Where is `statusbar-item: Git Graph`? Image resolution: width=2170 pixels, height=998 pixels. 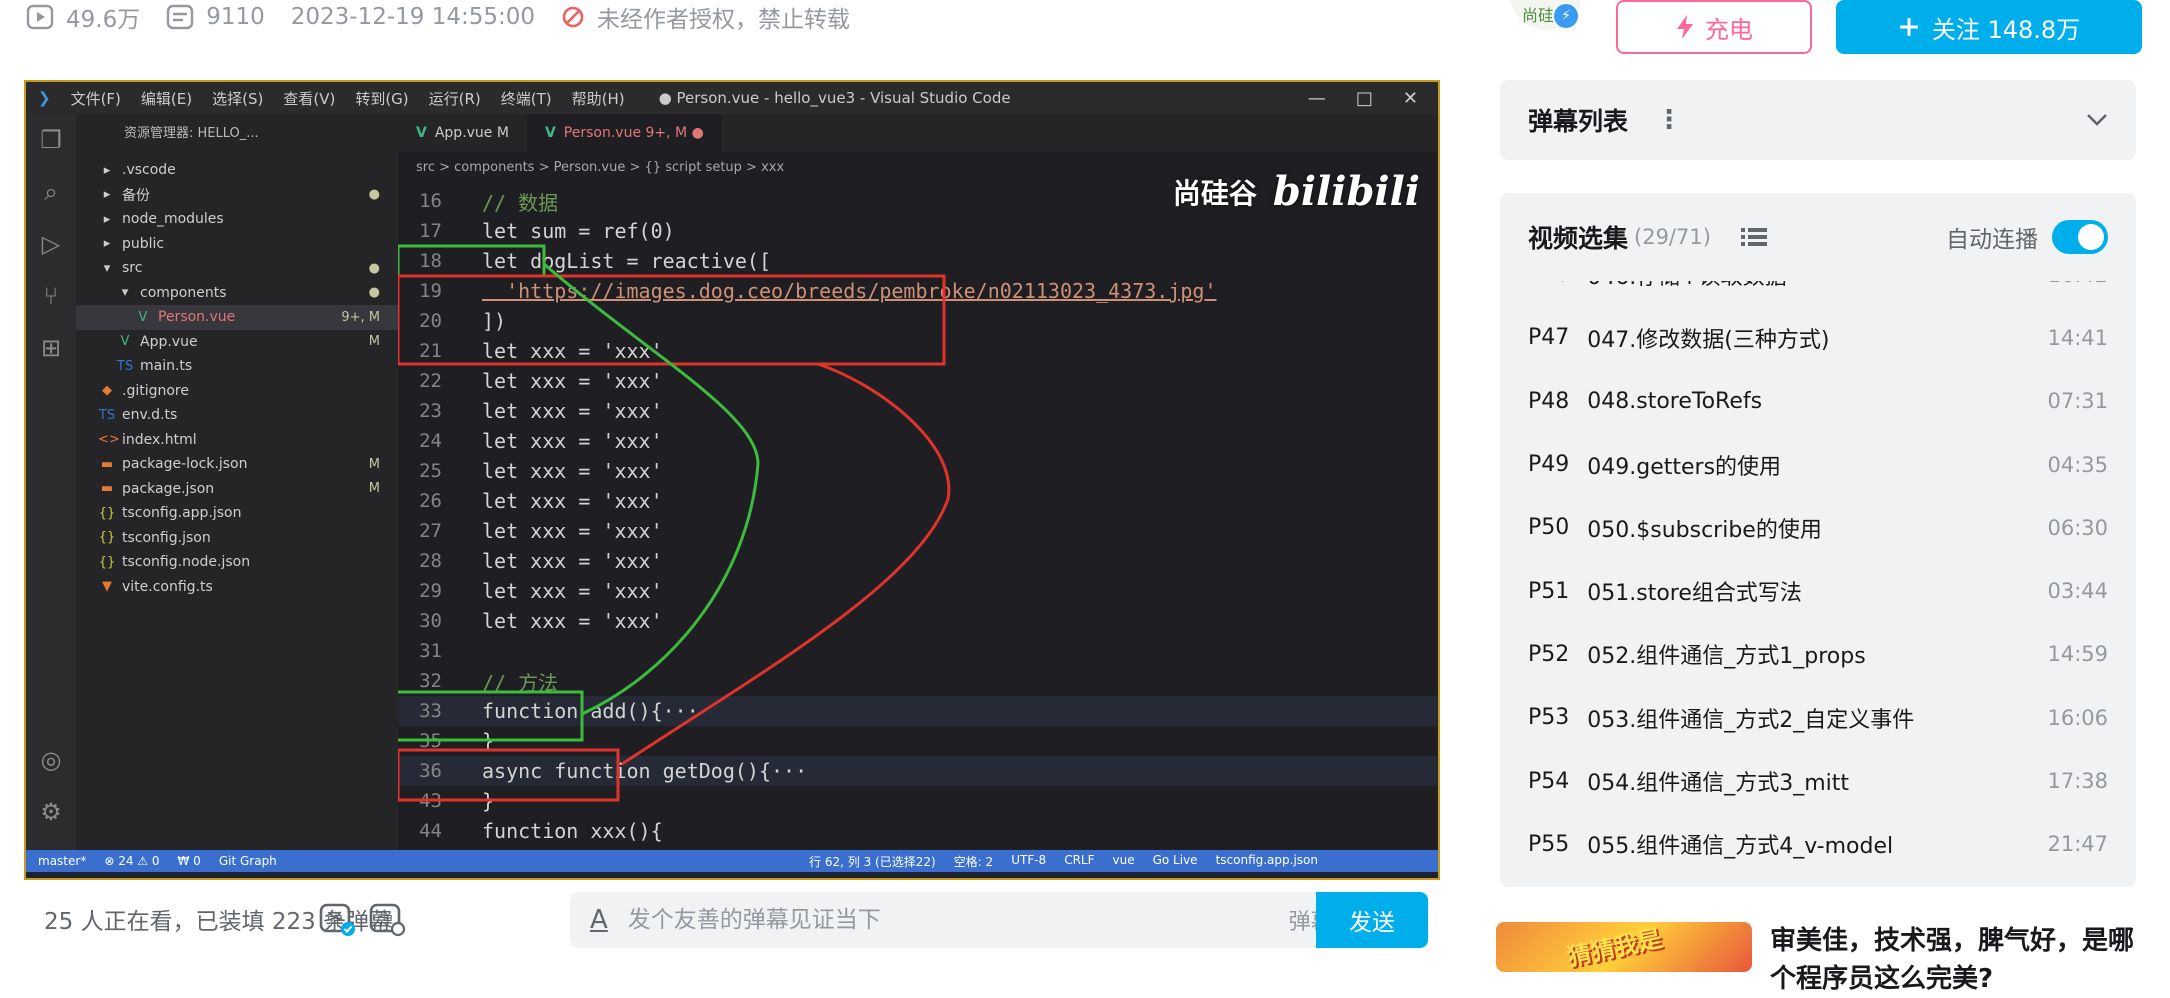 statusbar-item: Git Graph is located at coordinates (247, 861).